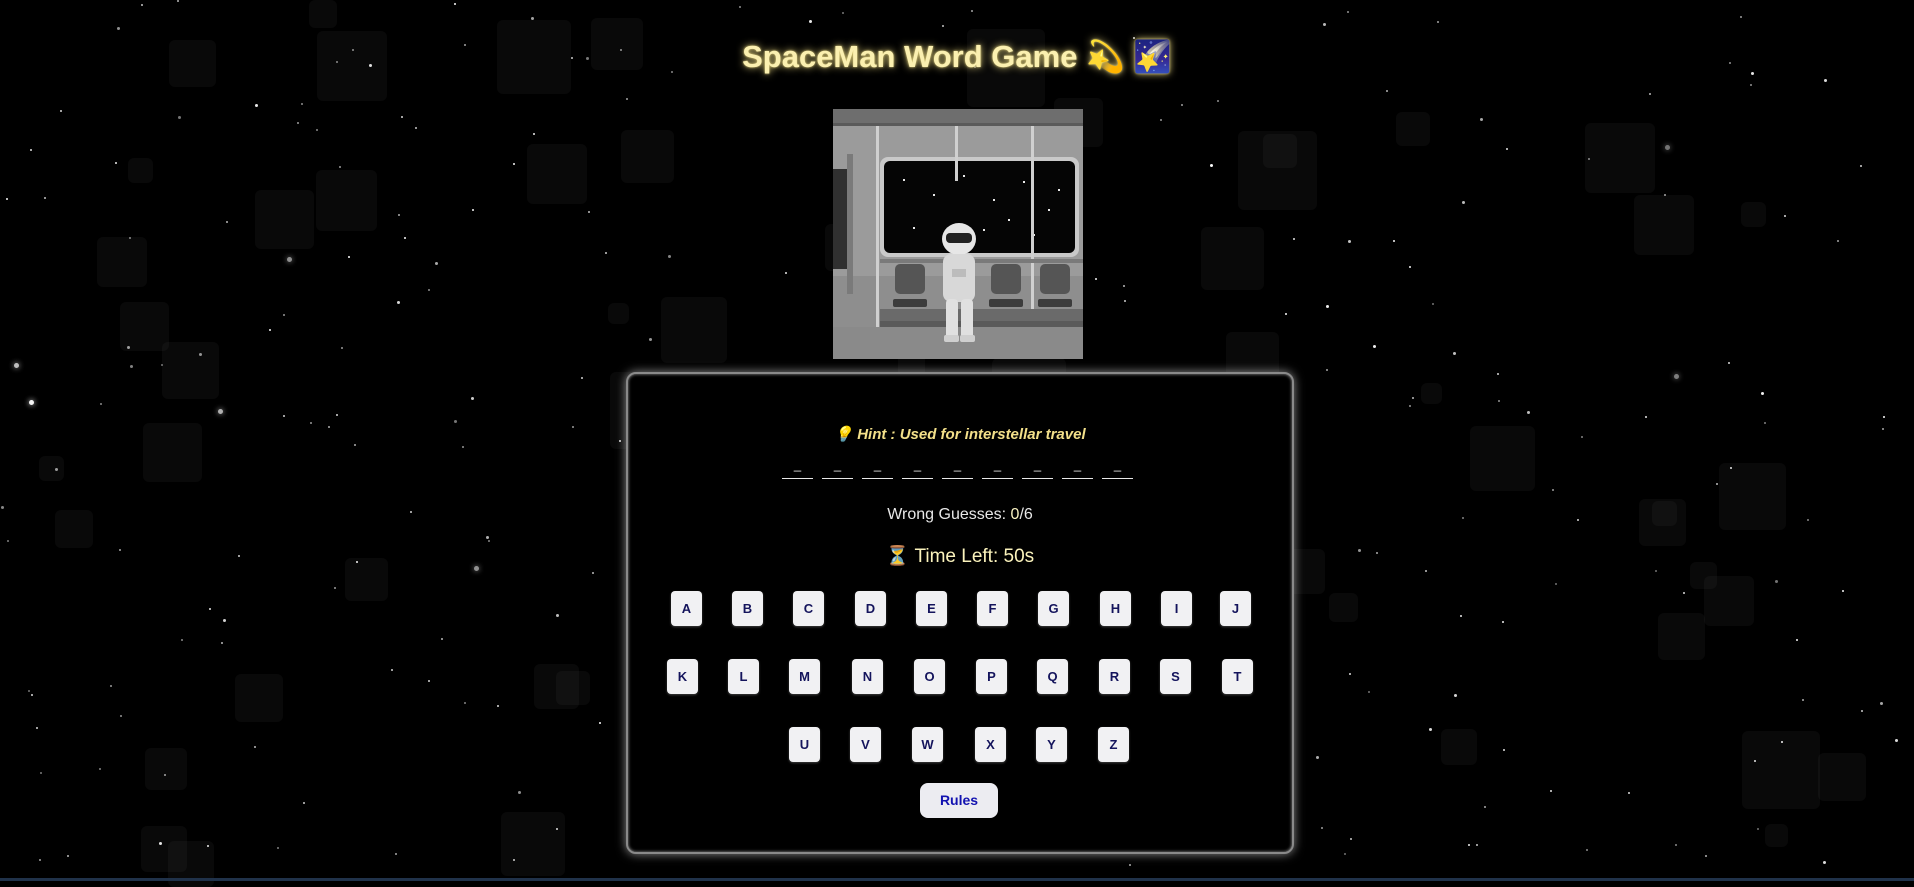 The image size is (1914, 887). I want to click on key-u: U, so click(804, 744).